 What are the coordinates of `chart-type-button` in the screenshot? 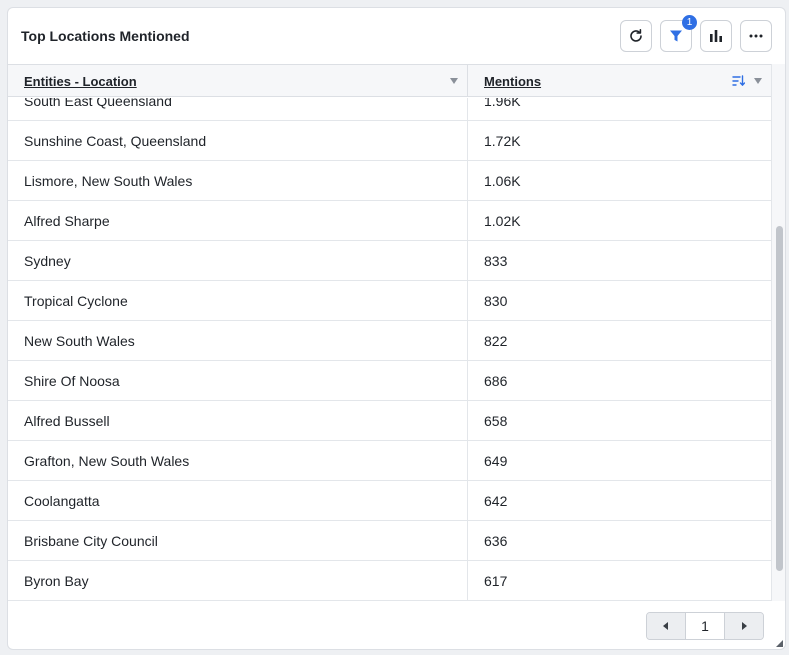 It's located at (716, 36).